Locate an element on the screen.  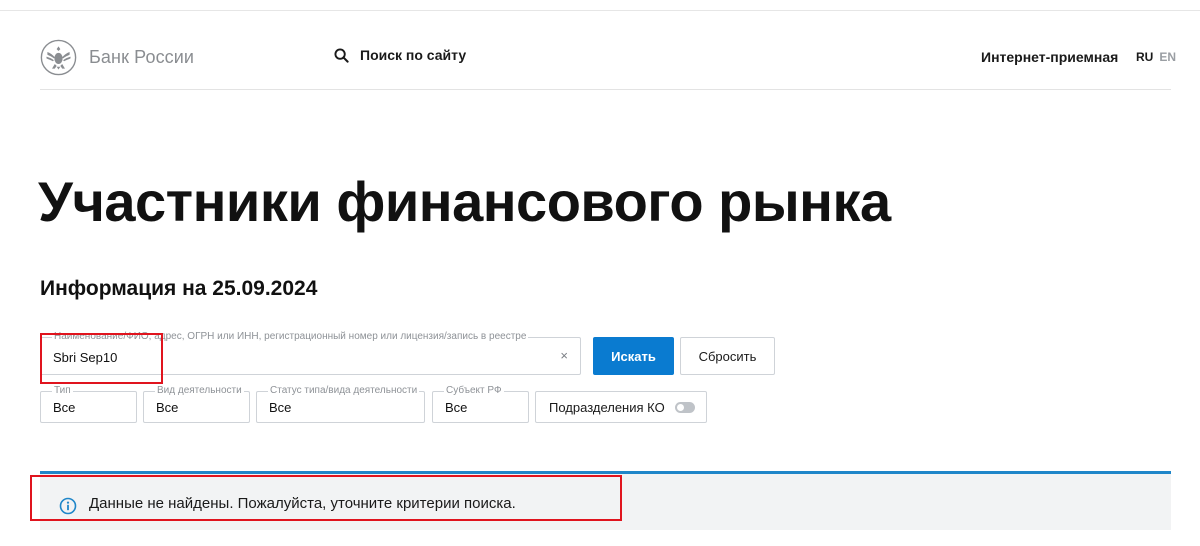
type-select-label: Тип is located at coordinates (62, 391).